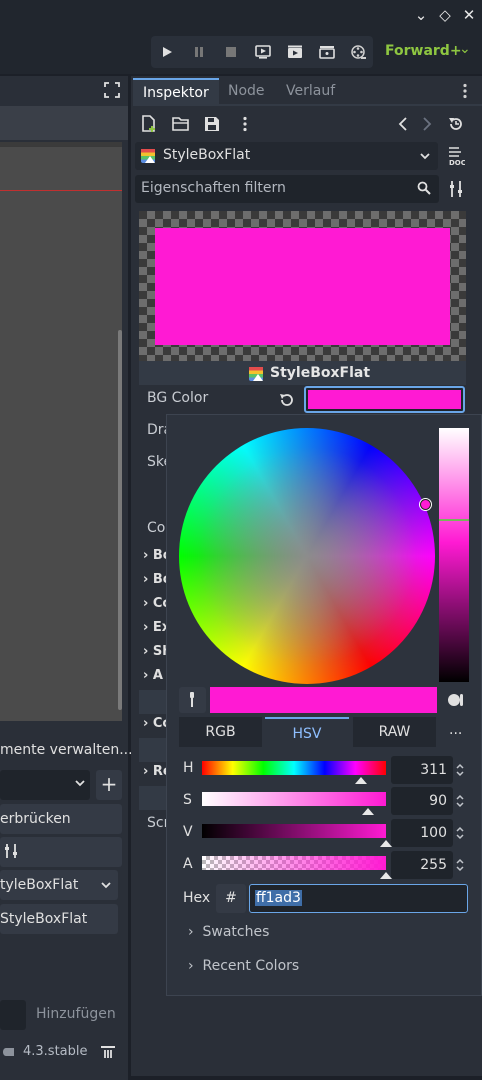 This screenshot has width=482, height=1080. I want to click on hex-hash-button: #, so click(231, 898).